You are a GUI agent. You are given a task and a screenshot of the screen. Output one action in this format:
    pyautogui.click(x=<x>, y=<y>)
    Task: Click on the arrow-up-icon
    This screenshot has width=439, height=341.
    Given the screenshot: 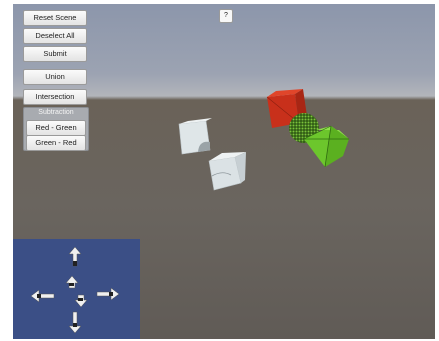 What is the action you would take?
    pyautogui.click(x=75, y=256)
    